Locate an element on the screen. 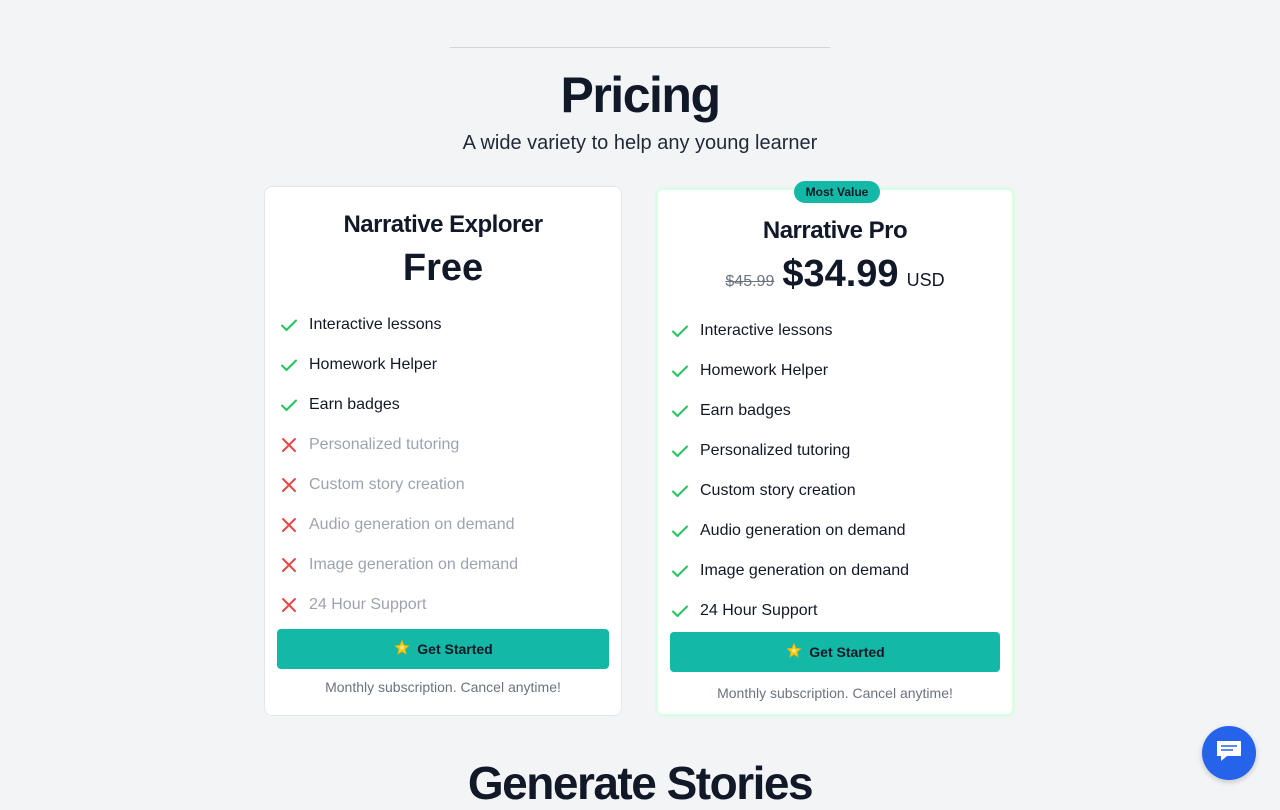 The height and width of the screenshot is (810, 1280). plan-name: Narrative Pro is located at coordinates (835, 230).